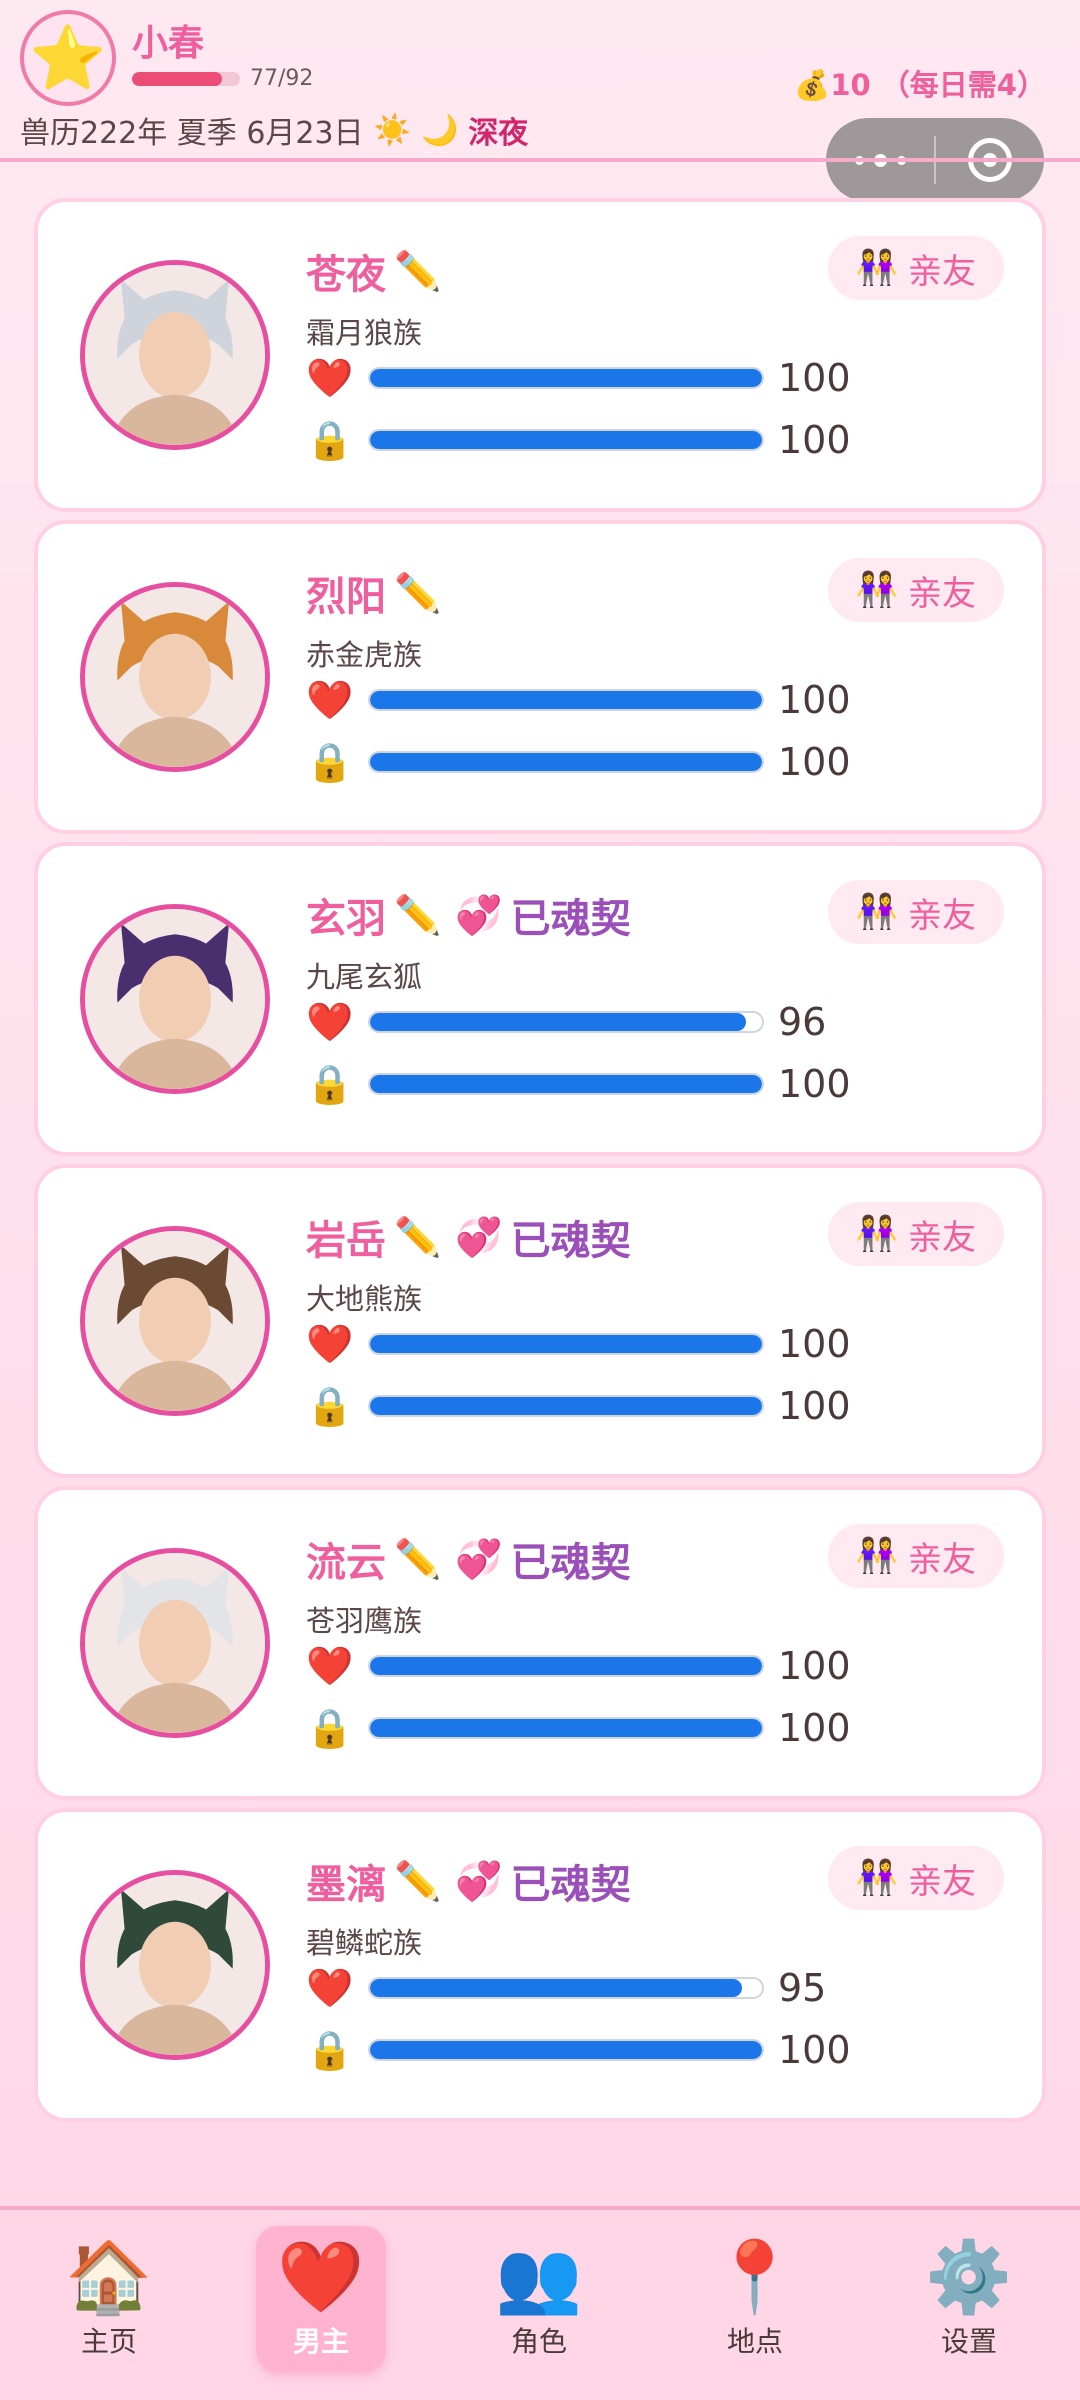 Image resolution: width=1080 pixels, height=2400 pixels. I want to click on nav-item-4: ⚙️ 设置, so click(969, 2300).